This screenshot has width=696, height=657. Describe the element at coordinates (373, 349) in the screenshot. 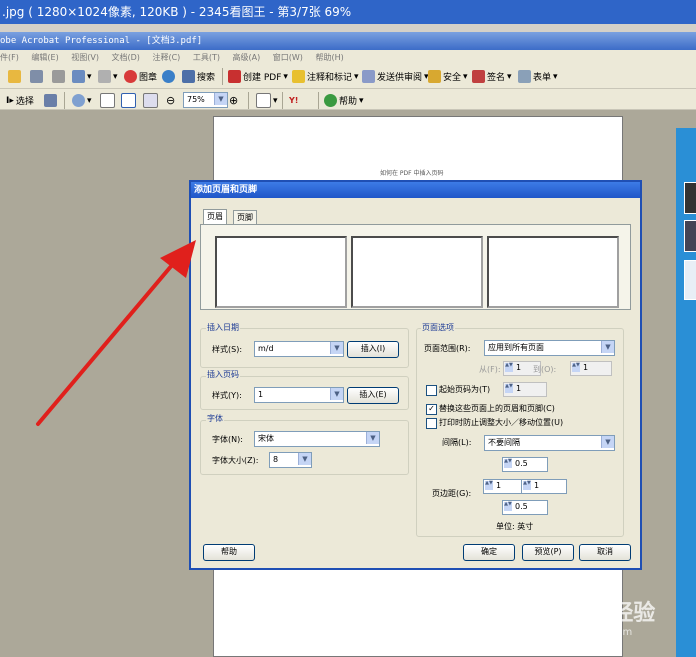

I see `insert-date-button: 插入(I)` at that location.